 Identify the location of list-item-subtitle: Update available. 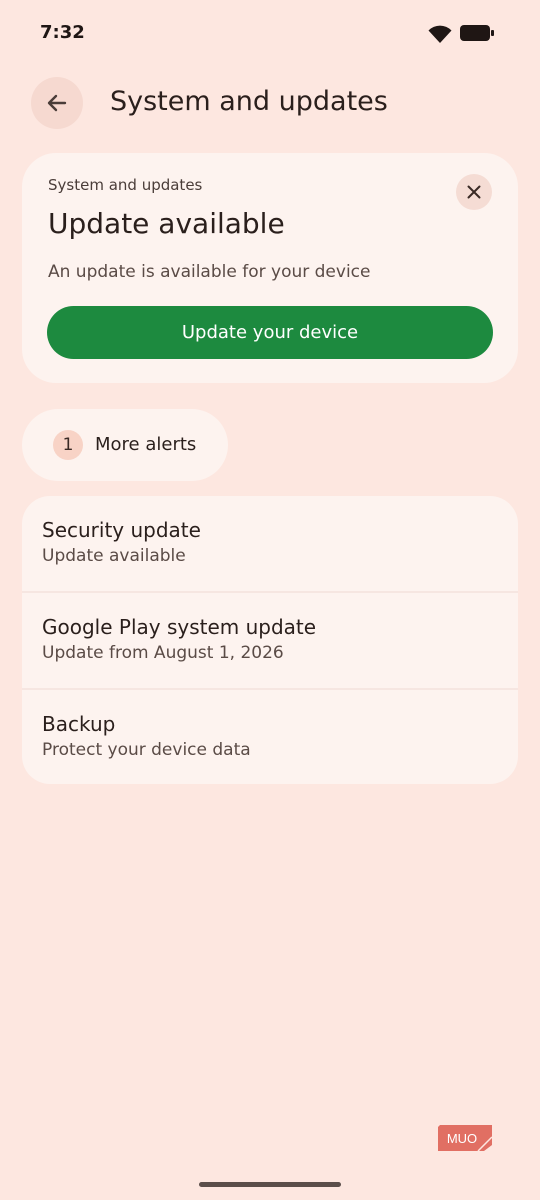
(114, 556).